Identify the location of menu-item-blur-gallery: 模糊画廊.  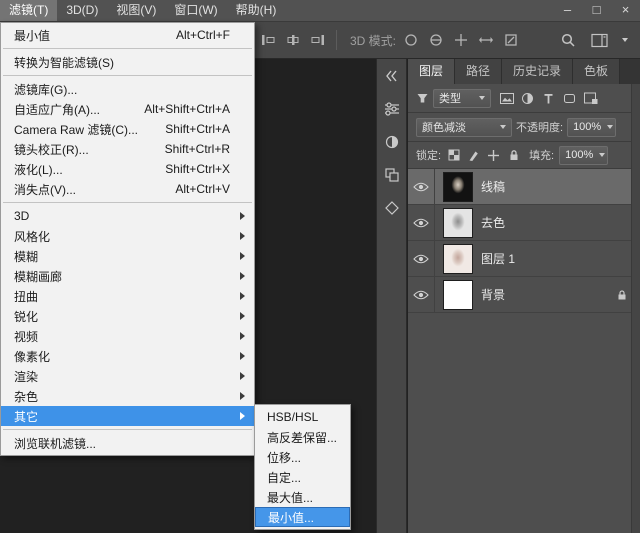
(127, 276).